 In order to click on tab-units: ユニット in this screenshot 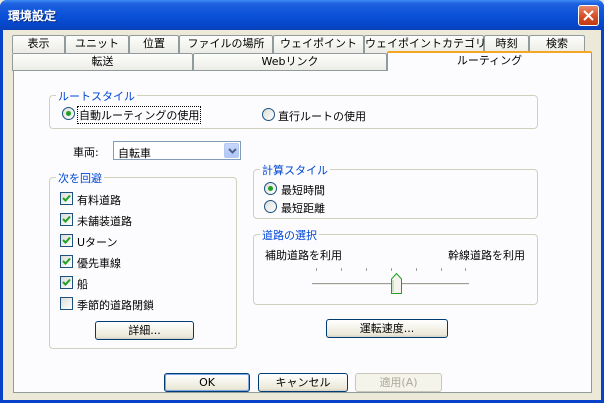, I will do `click(97, 44)`.